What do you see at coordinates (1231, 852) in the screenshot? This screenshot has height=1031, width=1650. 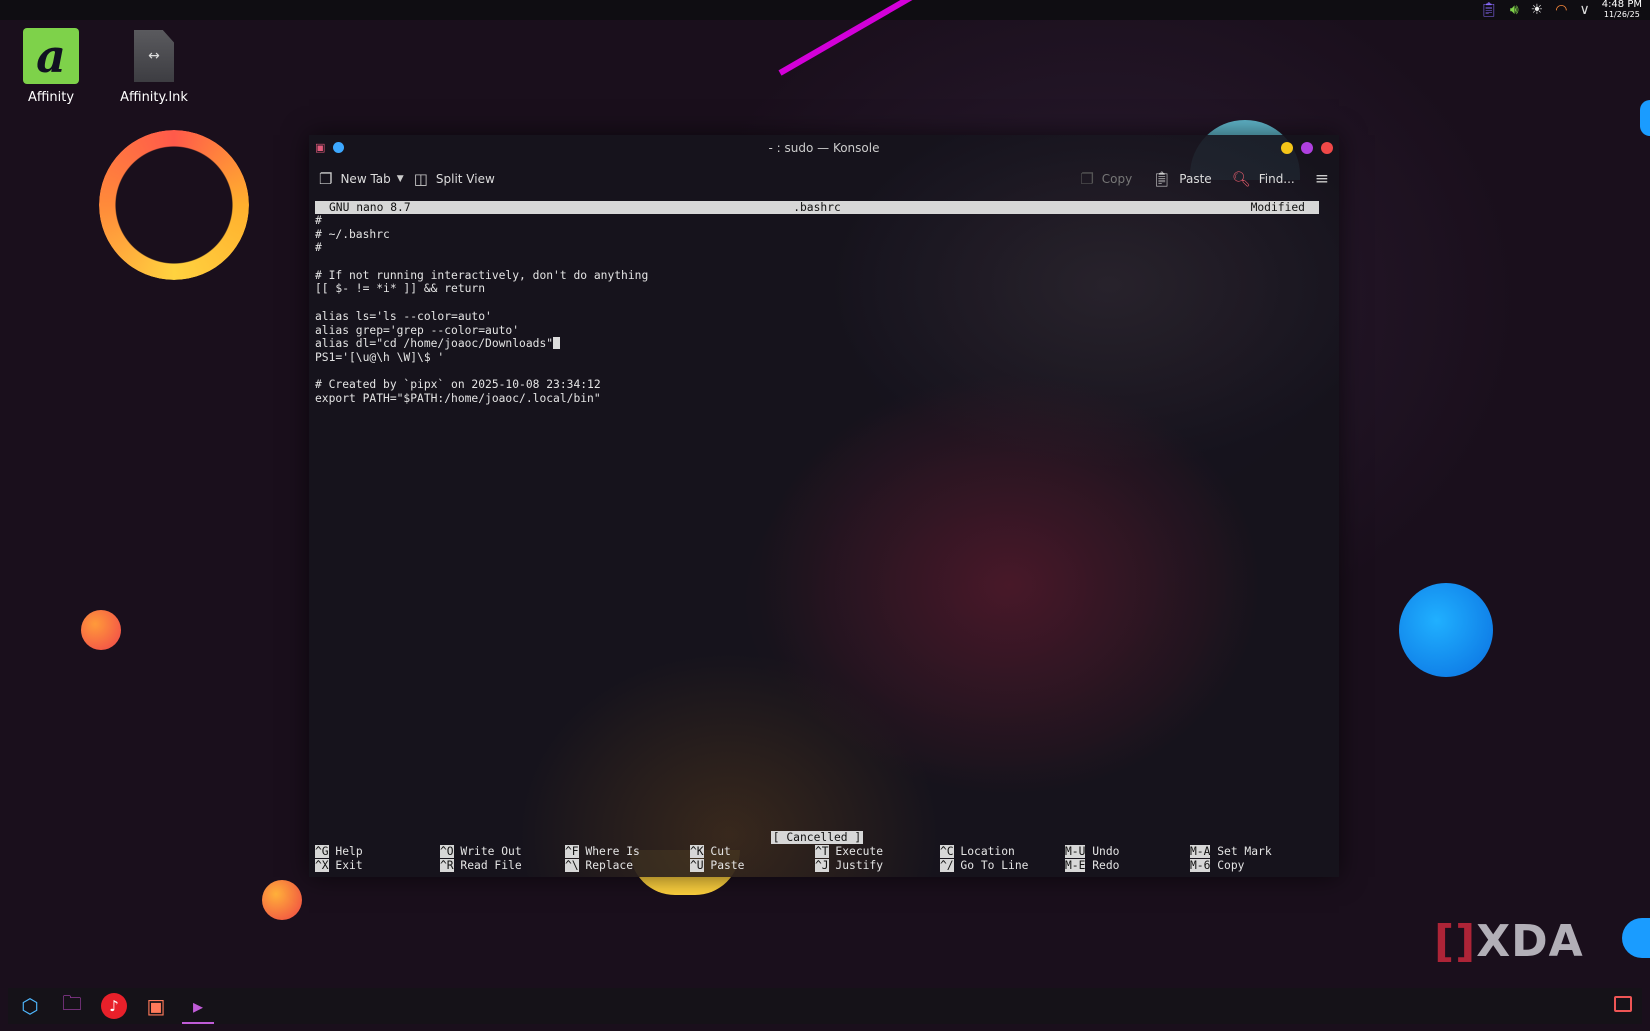 I see `shortcut-set-mark: M-A Set Mark` at bounding box center [1231, 852].